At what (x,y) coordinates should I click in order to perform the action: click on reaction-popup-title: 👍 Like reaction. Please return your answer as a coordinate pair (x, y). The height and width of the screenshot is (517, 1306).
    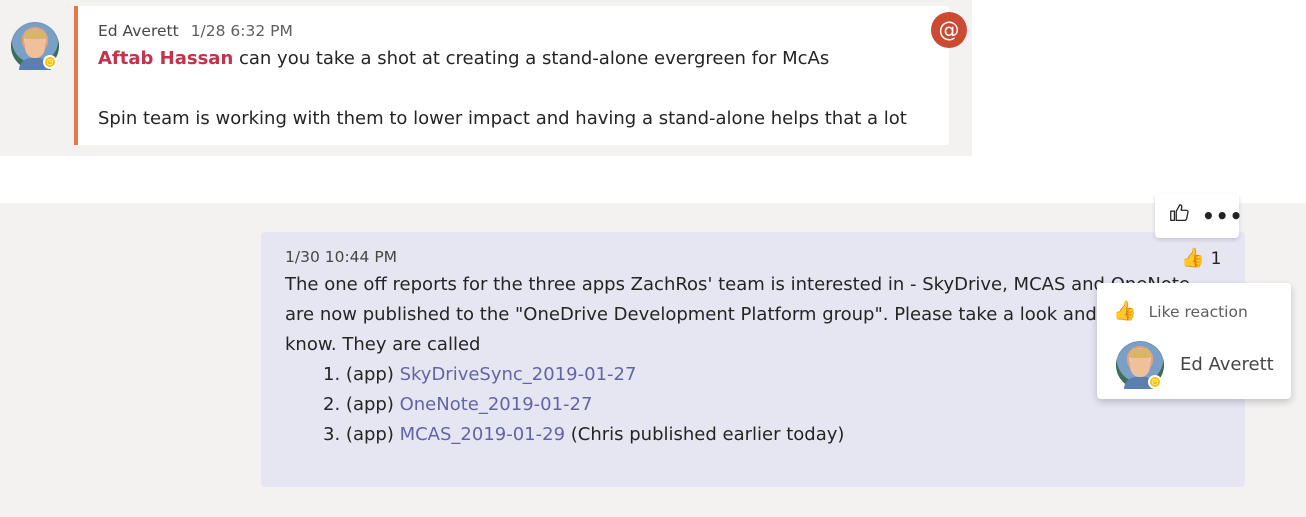
    Looking at the image, I should click on (1180, 310).